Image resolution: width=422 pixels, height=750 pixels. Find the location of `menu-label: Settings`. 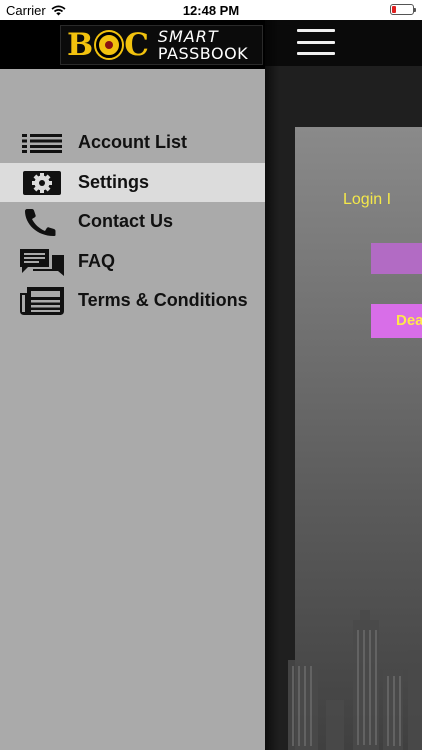

menu-label: Settings is located at coordinates (114, 181).